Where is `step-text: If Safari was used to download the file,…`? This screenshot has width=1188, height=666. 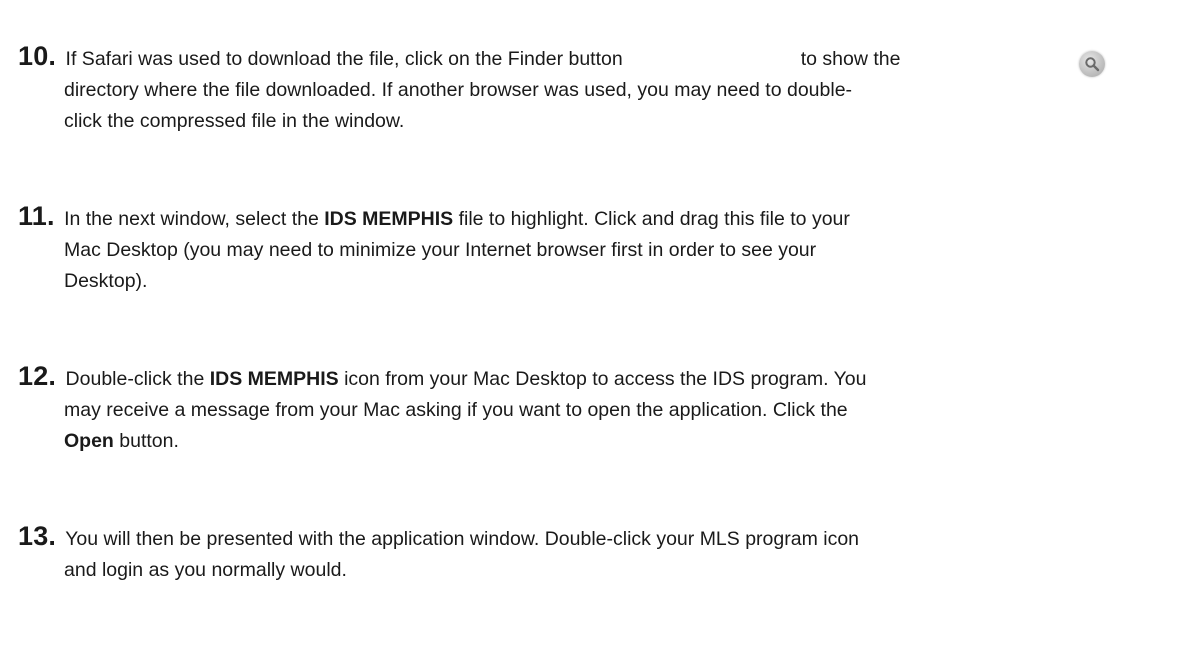 step-text: If Safari was used to download the file,… is located at coordinates (341, 59).